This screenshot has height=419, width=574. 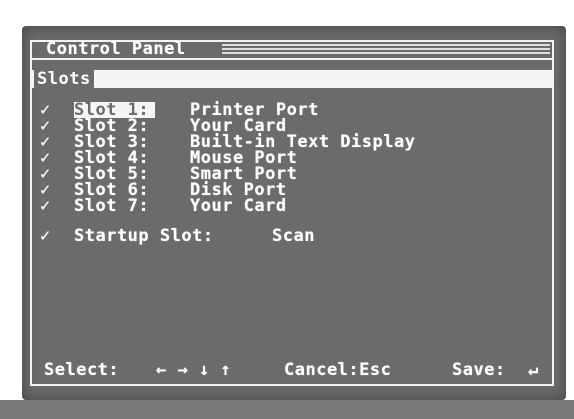 I want to click on return-key-icon: ↵, so click(x=533, y=370).